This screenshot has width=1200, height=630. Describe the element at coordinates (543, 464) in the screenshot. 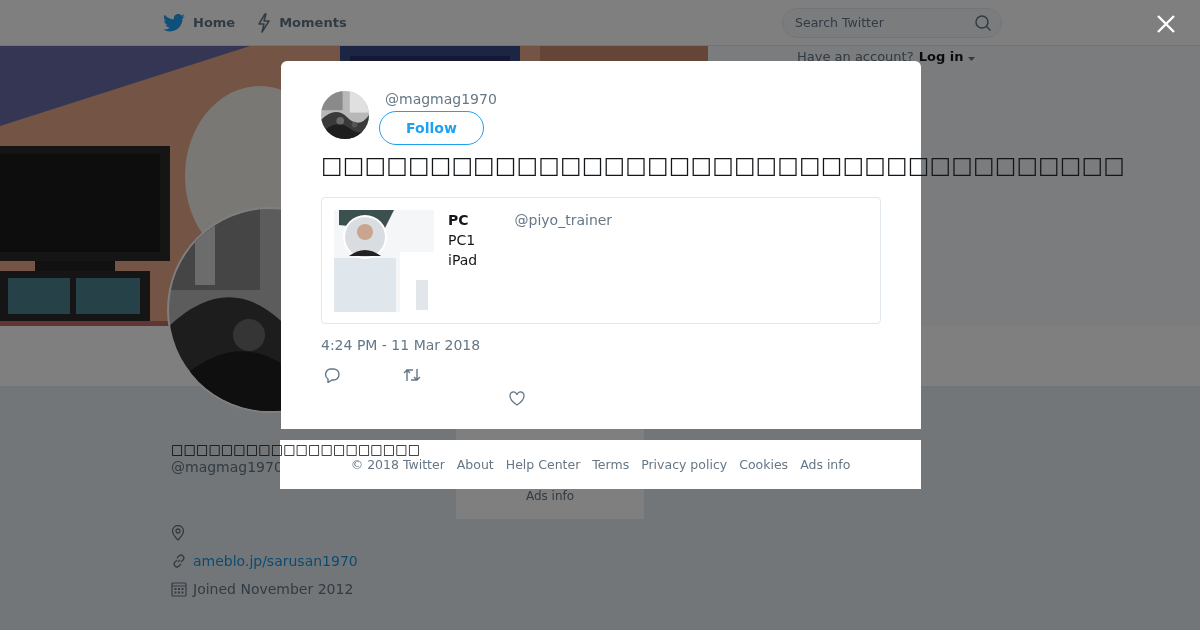

I see `footer-link: Help Center` at that location.